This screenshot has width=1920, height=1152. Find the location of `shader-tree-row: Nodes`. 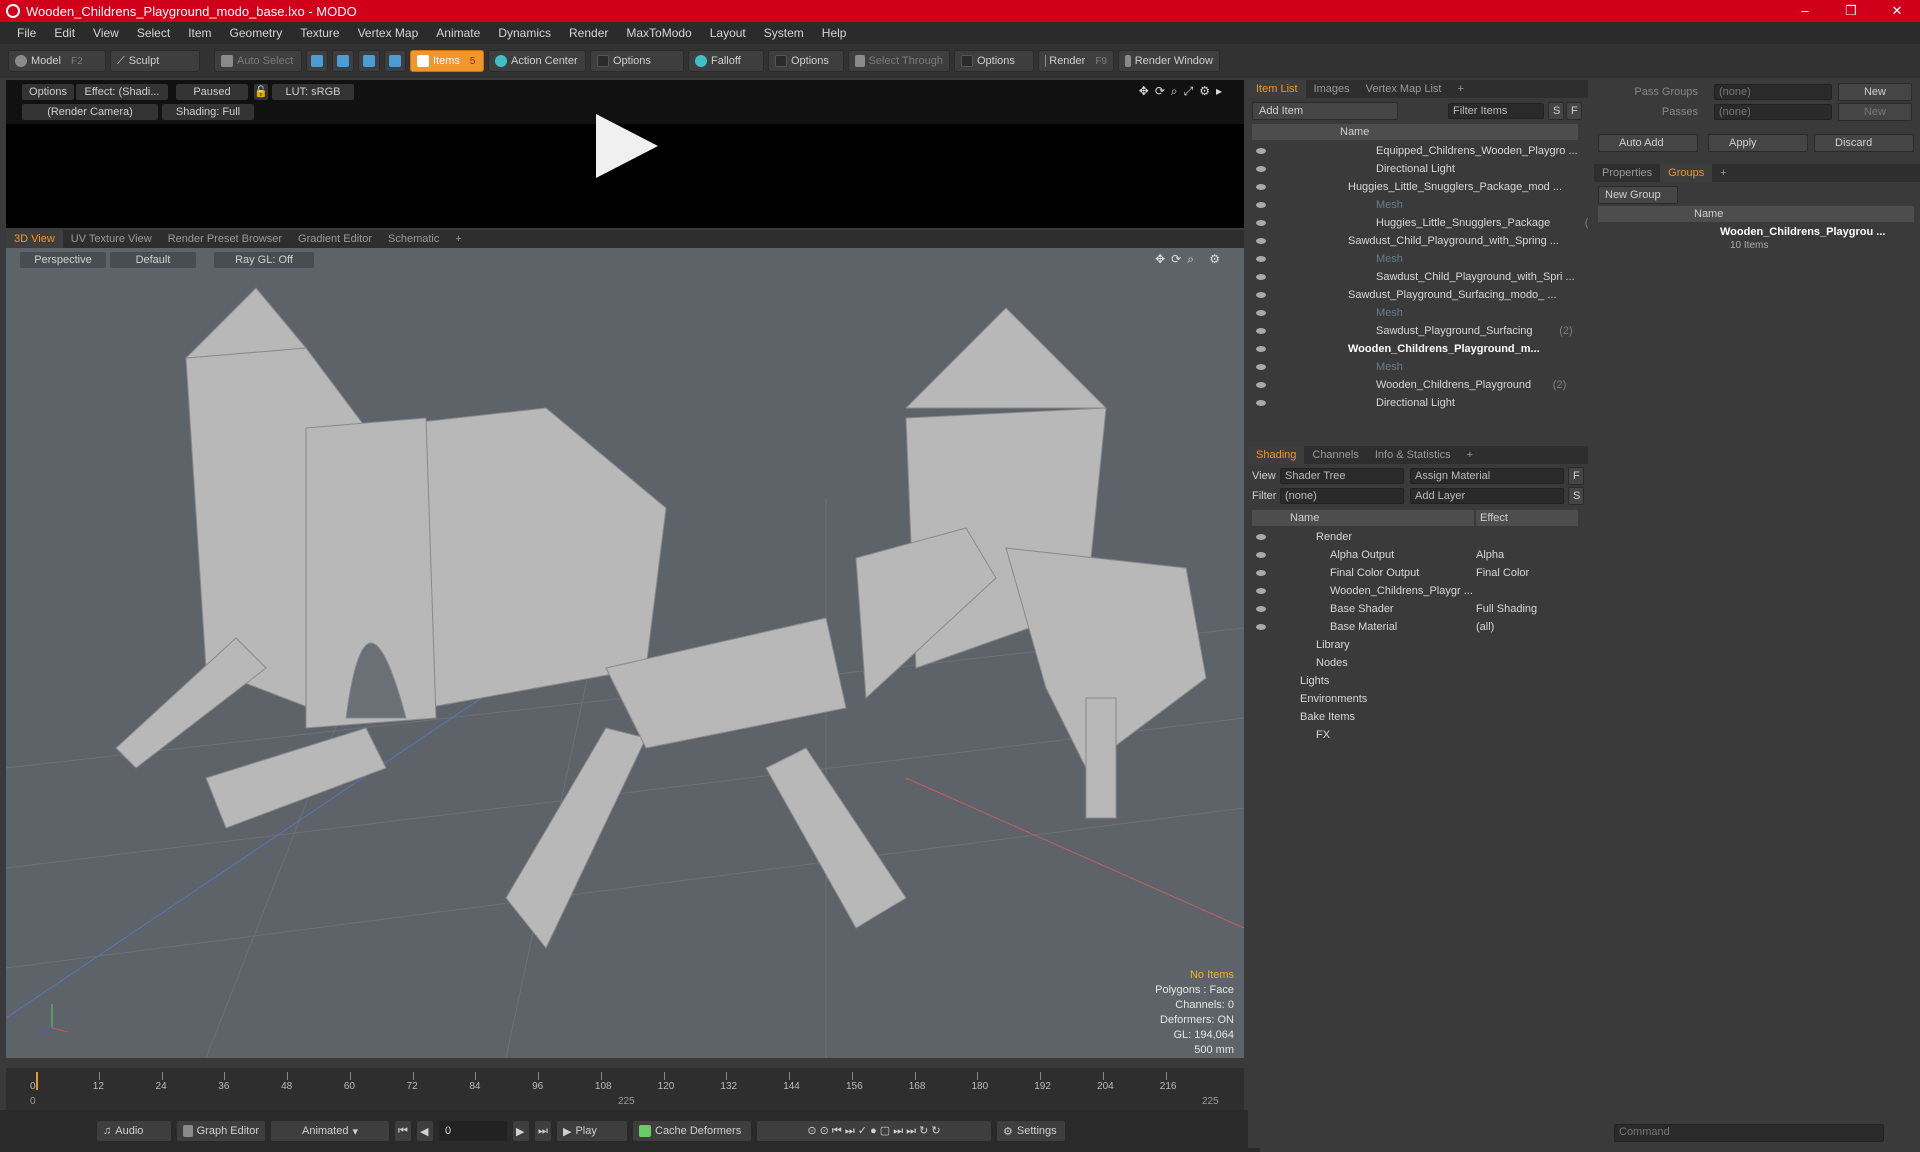

shader-tree-row: Nodes is located at coordinates (1418, 663).